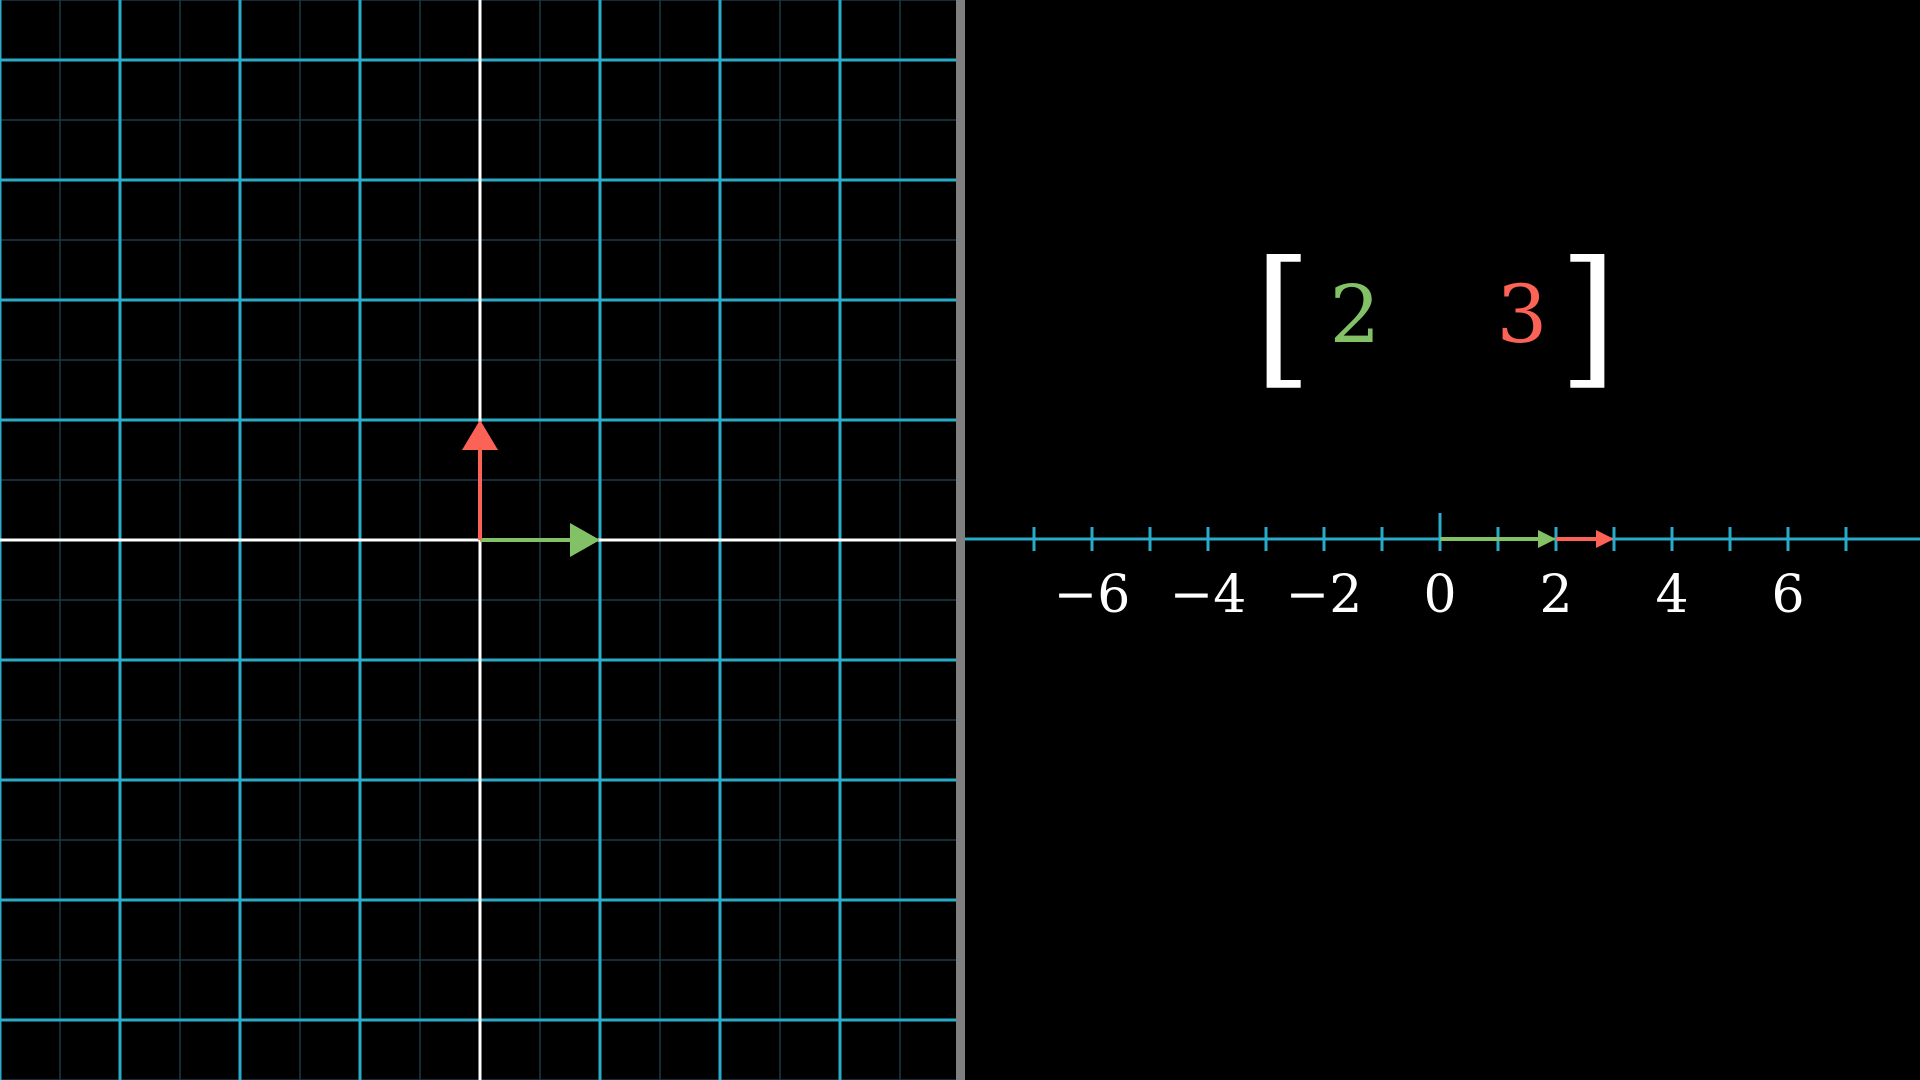 The height and width of the screenshot is (1080, 1920). What do you see at coordinates (1787, 595) in the screenshot?
I see `number-line-label: 6` at bounding box center [1787, 595].